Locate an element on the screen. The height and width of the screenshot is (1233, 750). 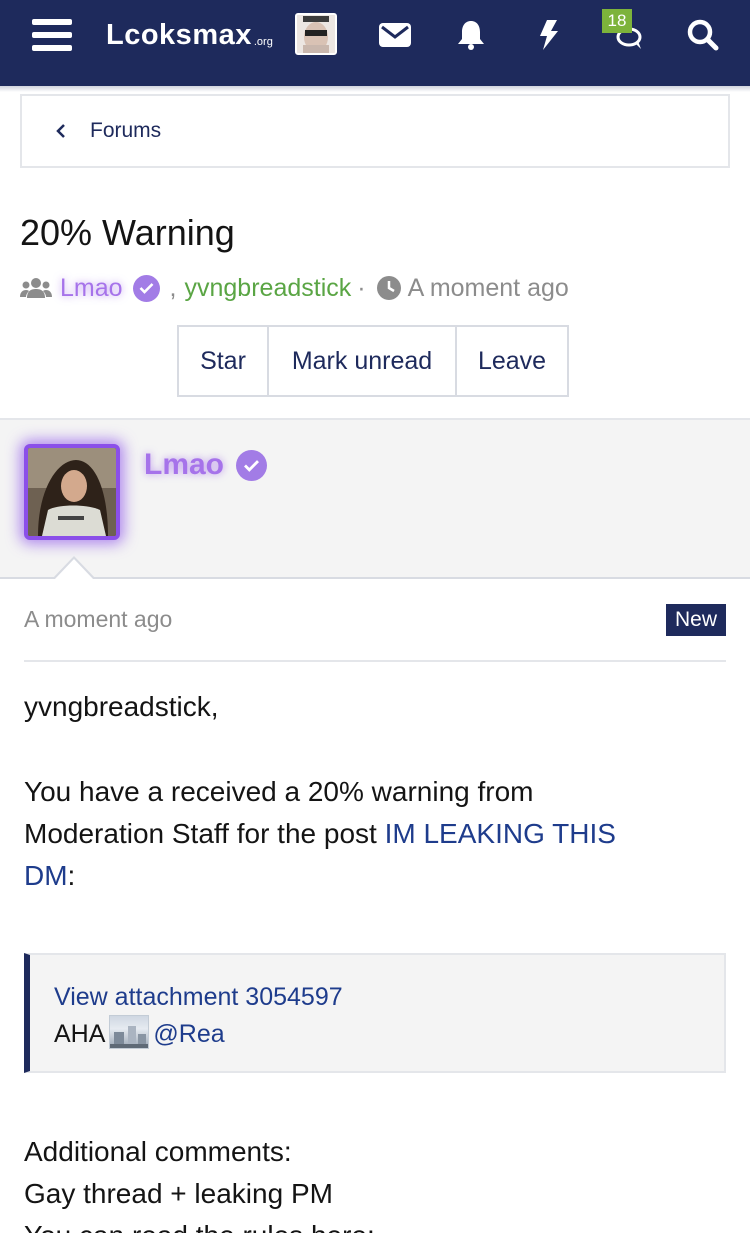
bolt-icon is located at coordinates (549, 35).